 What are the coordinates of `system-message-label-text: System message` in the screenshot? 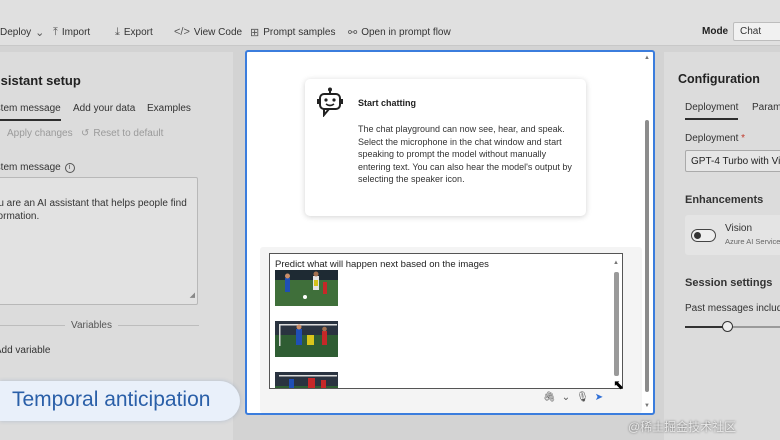 It's located at (30, 167).